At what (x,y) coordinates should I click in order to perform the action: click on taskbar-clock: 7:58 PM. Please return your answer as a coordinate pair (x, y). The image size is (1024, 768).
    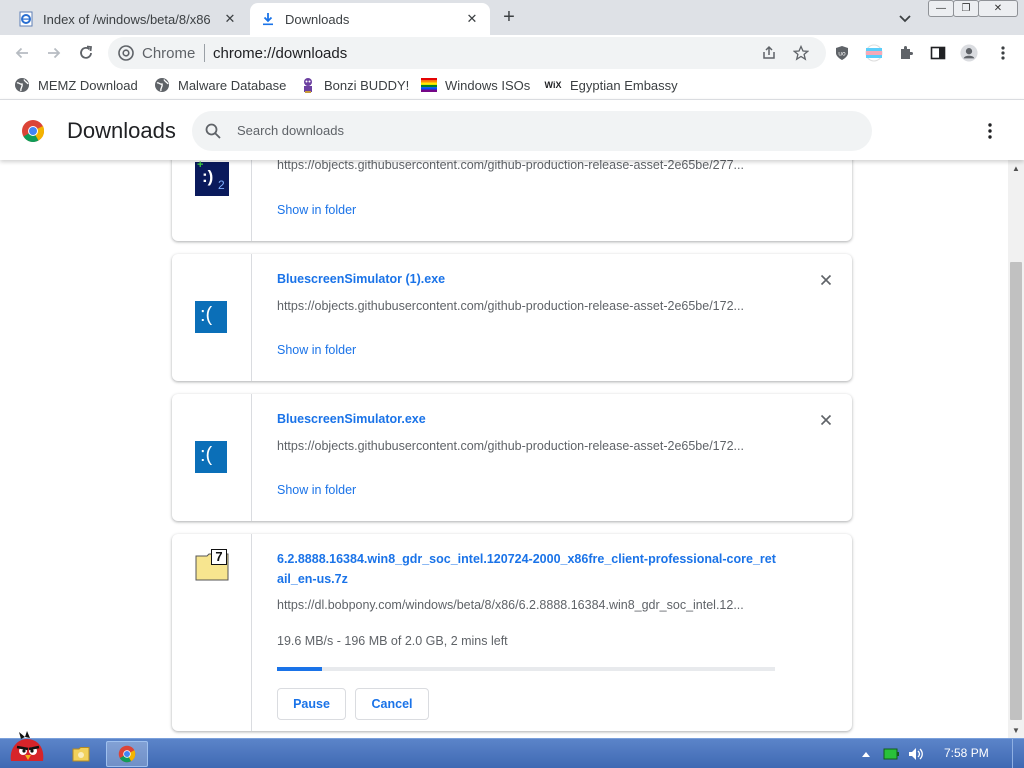
    Looking at the image, I should click on (966, 753).